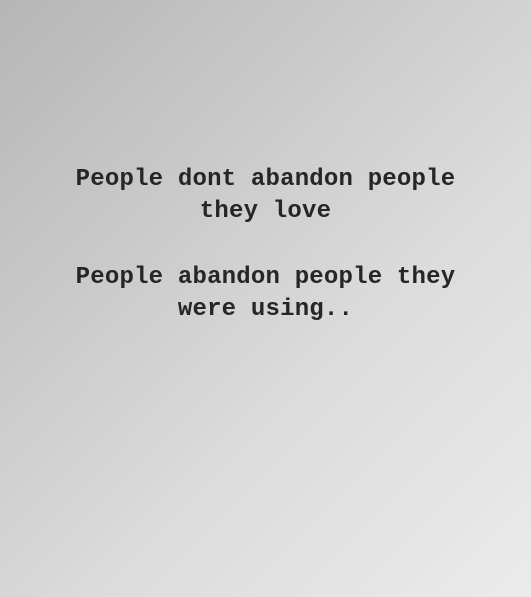  Describe the element at coordinates (265, 277) in the screenshot. I see `quote-paragraph-2-line-1: People abandon people they` at that location.